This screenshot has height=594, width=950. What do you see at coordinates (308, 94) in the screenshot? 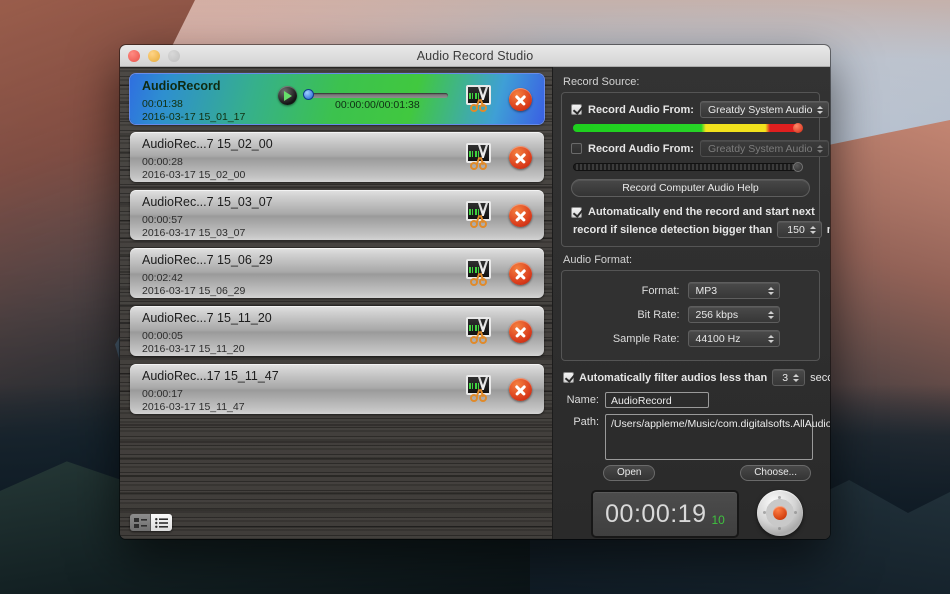
I see `seek-handle` at bounding box center [308, 94].